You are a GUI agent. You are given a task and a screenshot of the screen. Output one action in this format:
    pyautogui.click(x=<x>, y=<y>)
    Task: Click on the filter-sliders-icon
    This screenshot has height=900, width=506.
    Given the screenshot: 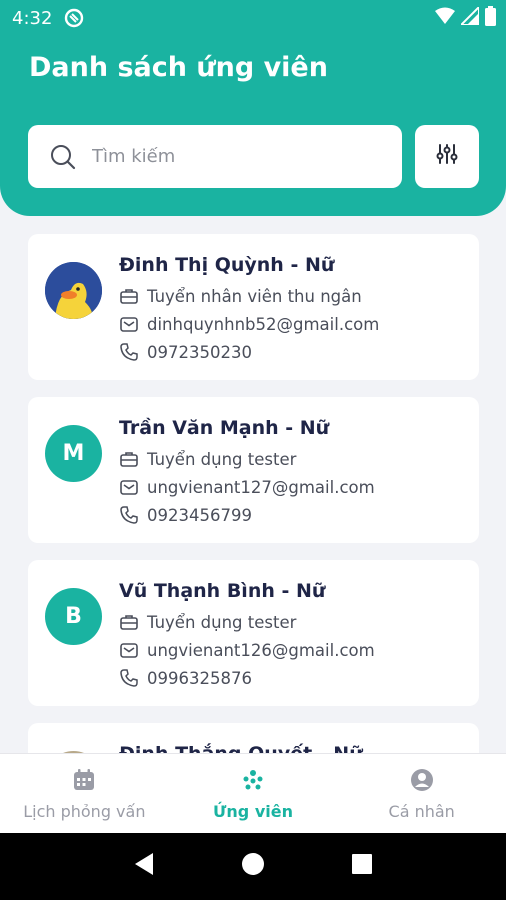 What is the action you would take?
    pyautogui.click(x=447, y=156)
    